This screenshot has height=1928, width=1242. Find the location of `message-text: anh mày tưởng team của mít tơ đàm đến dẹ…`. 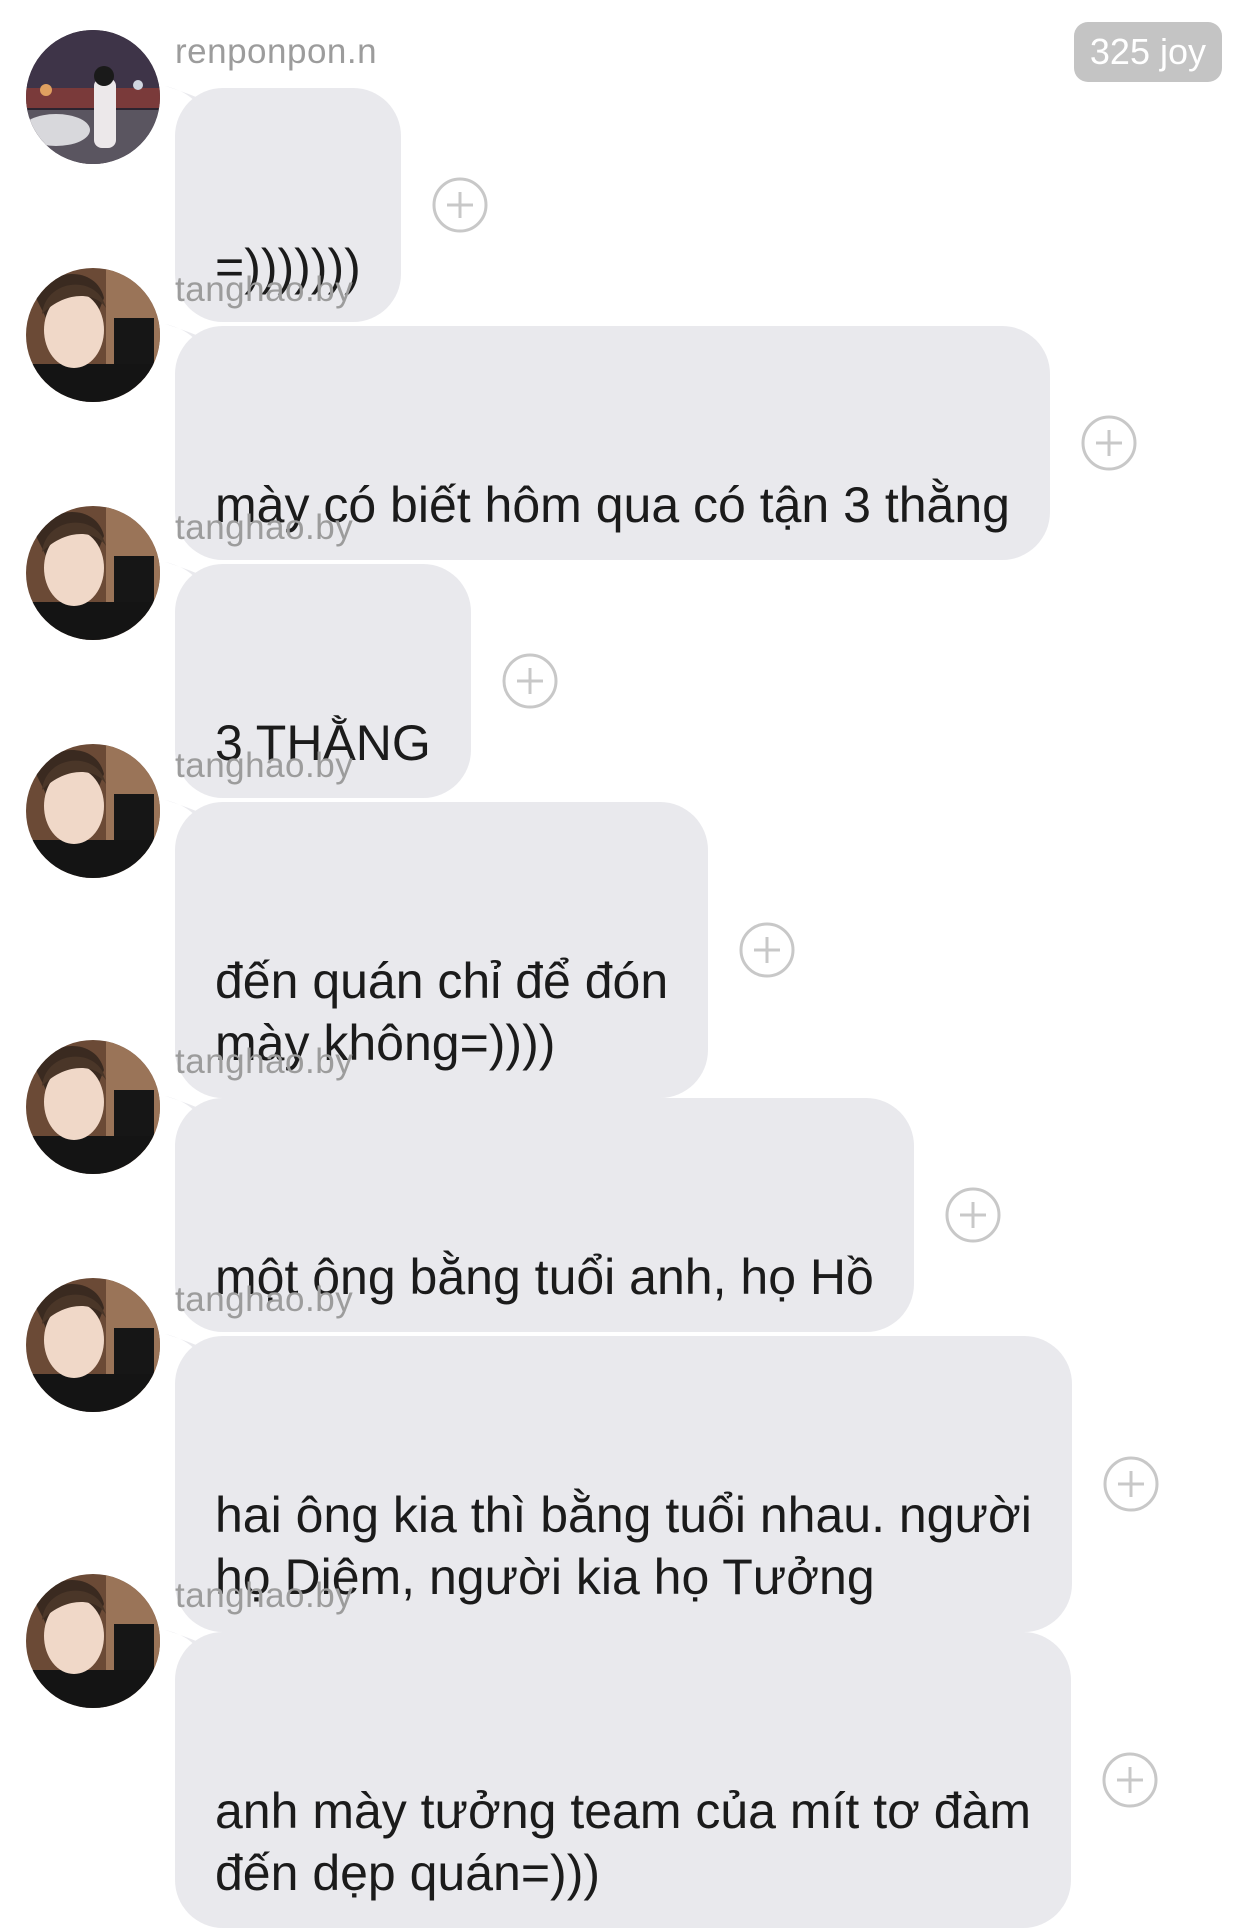

message-text: anh mày tưởng team của mít tơ đàm đến dẹ… is located at coordinates (623, 1842).